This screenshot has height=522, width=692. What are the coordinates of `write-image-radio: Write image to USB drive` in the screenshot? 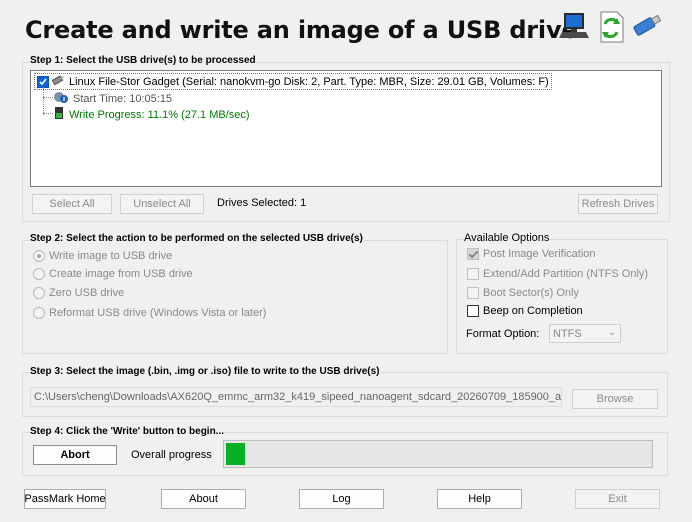 It's located at (102, 256).